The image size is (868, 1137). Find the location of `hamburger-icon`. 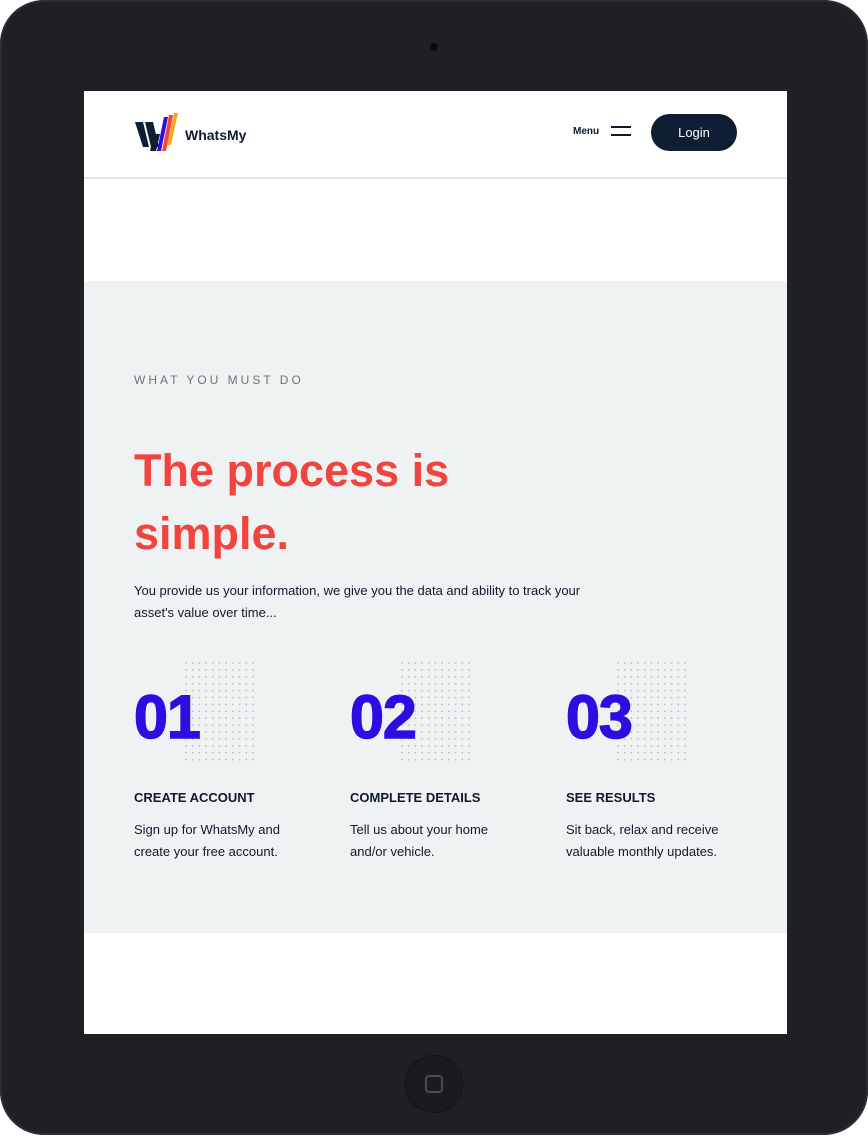

hamburger-icon is located at coordinates (621, 131).